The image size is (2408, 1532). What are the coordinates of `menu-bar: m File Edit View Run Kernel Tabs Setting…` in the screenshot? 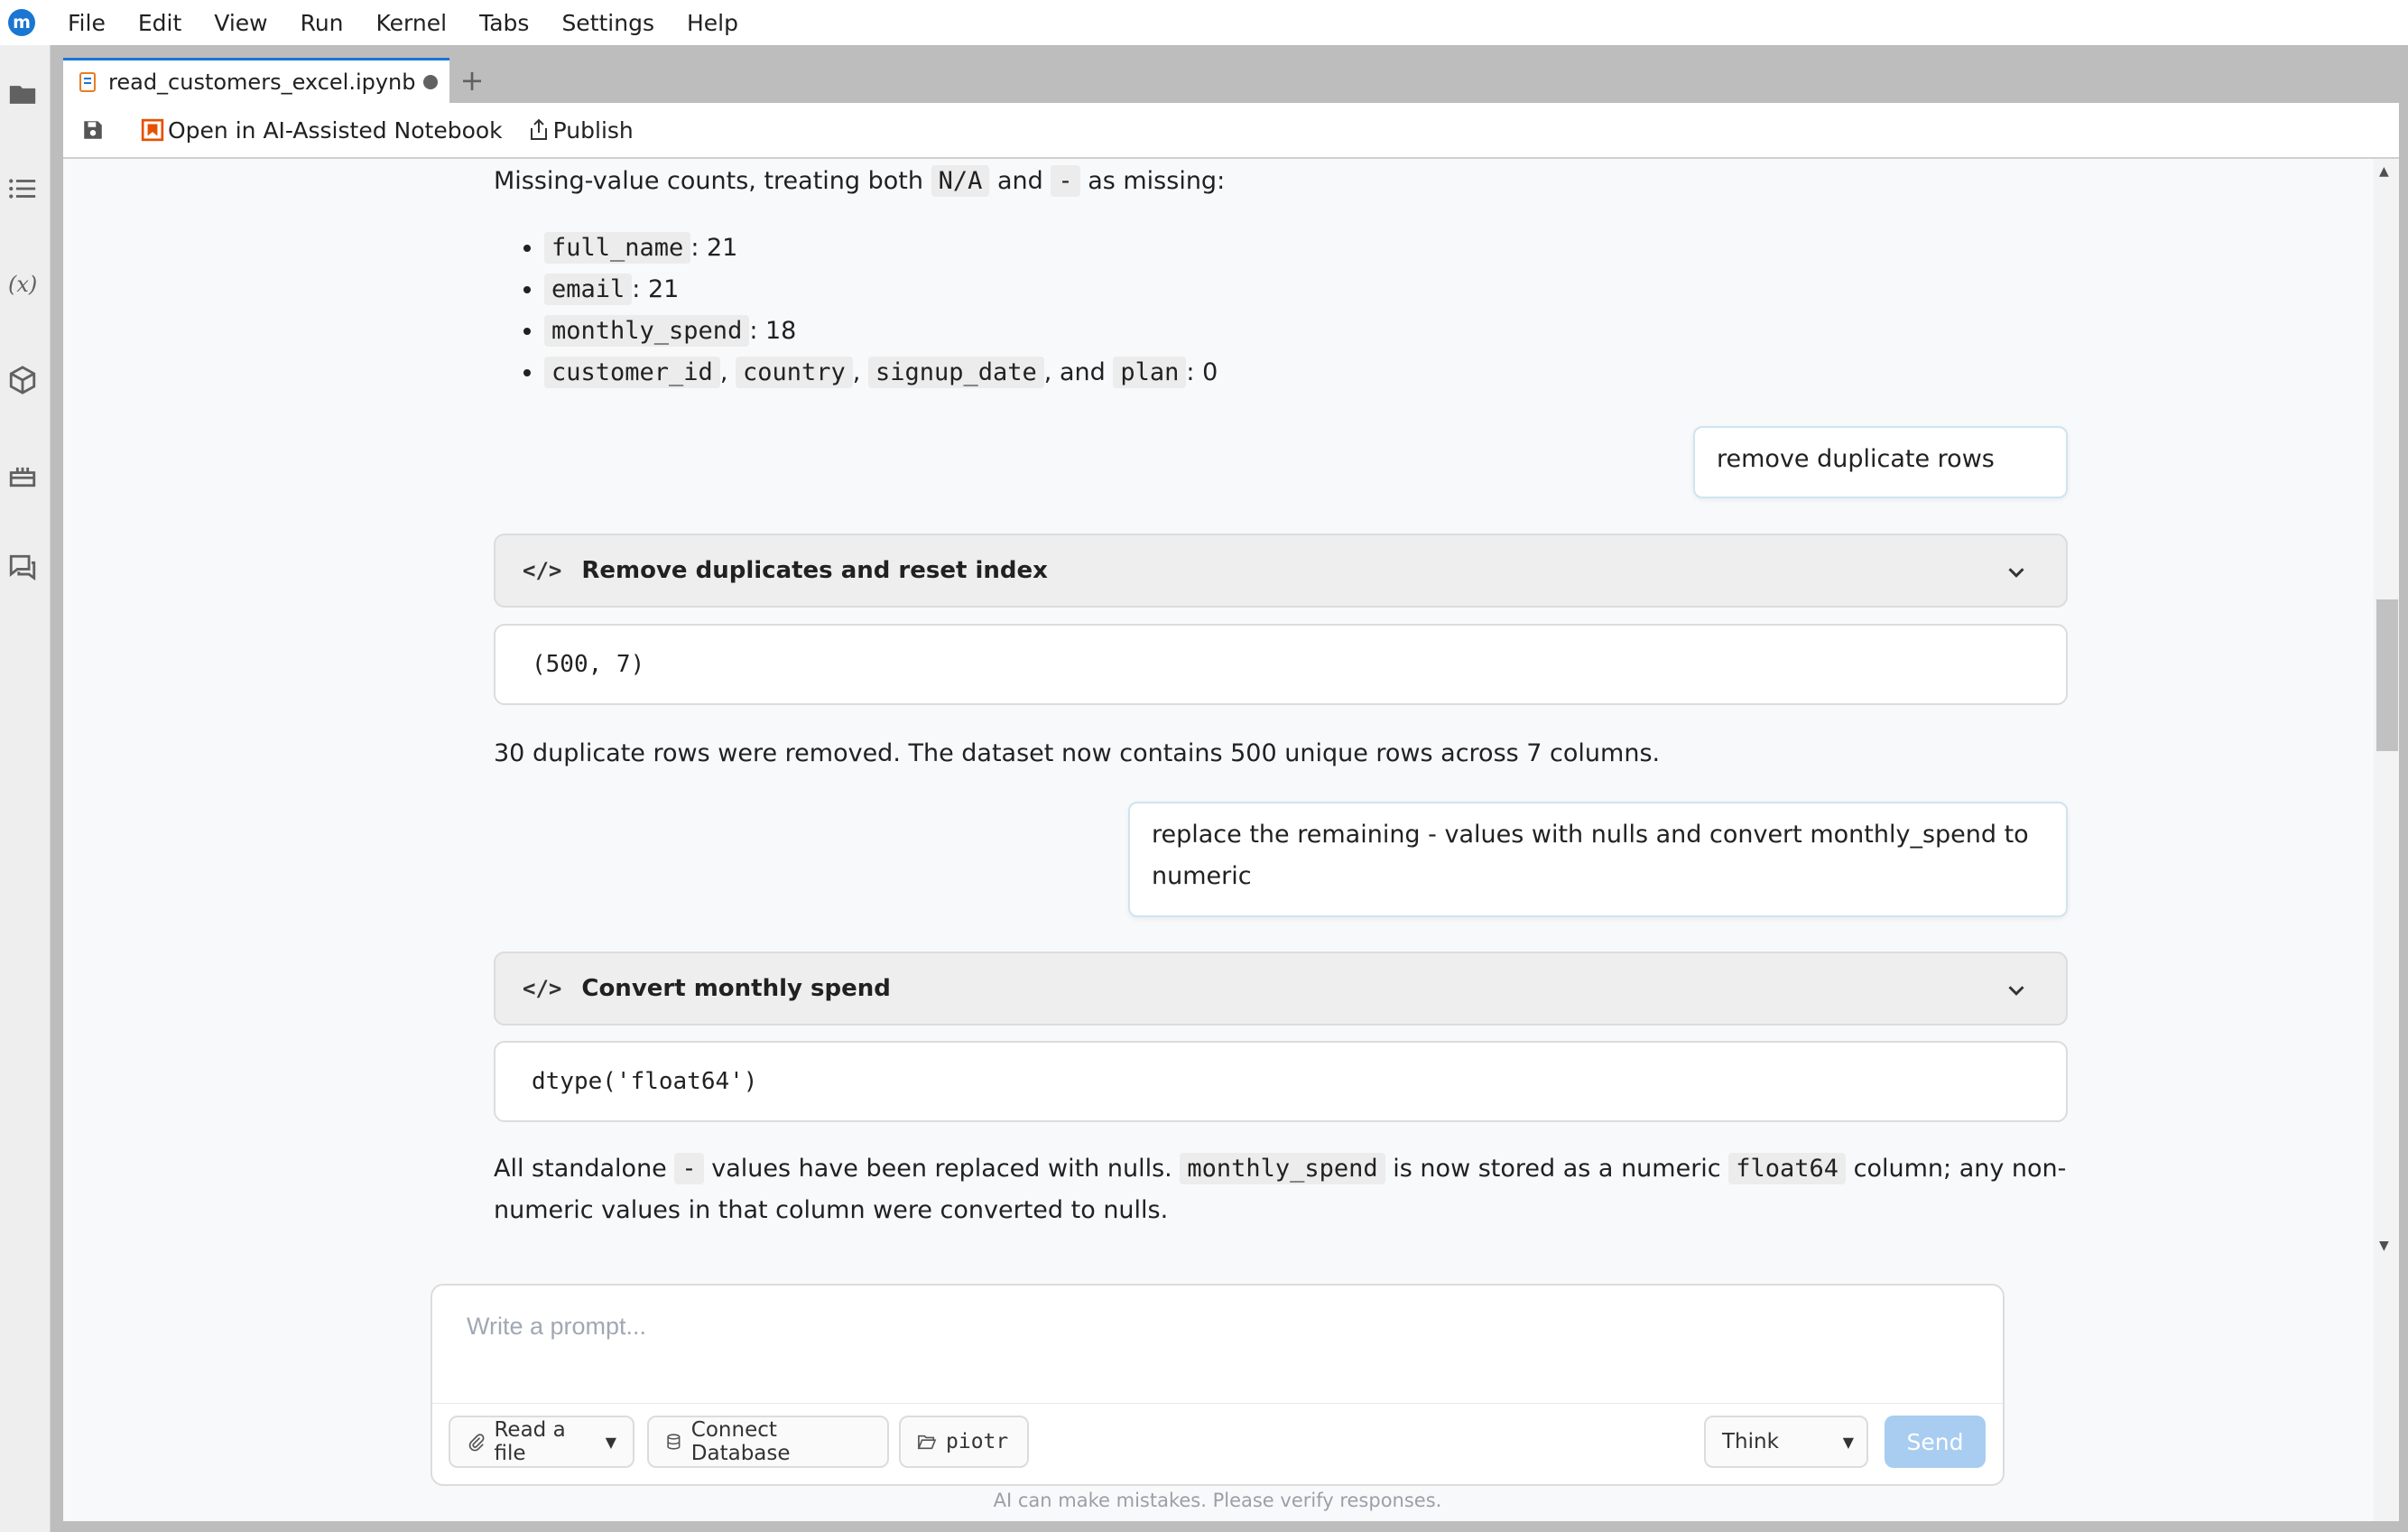 It's located at (1204, 22).